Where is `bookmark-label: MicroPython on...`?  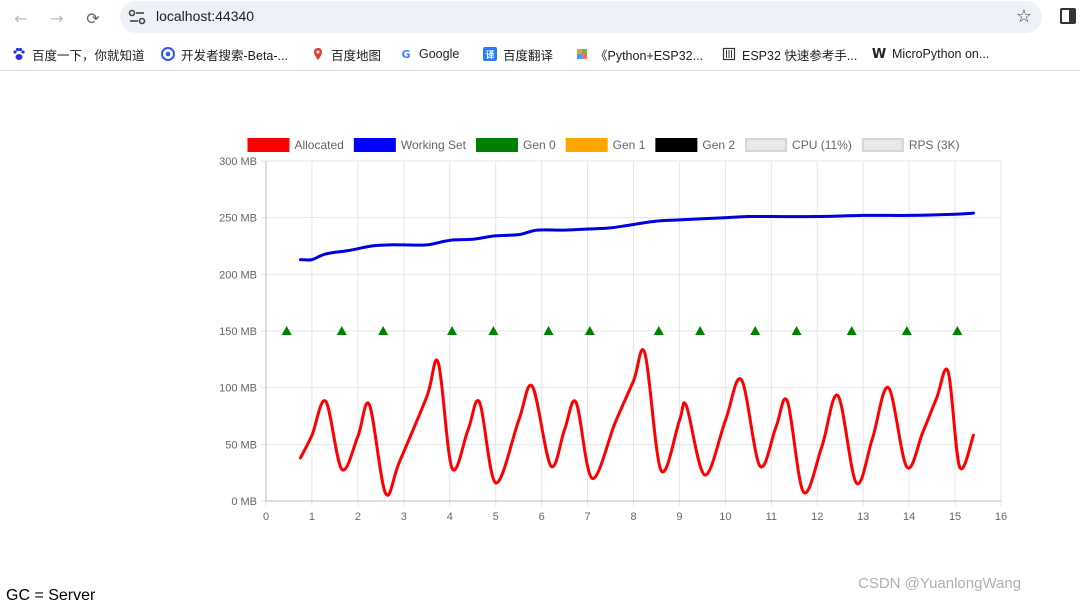
bookmark-label: MicroPython on... is located at coordinates (941, 54).